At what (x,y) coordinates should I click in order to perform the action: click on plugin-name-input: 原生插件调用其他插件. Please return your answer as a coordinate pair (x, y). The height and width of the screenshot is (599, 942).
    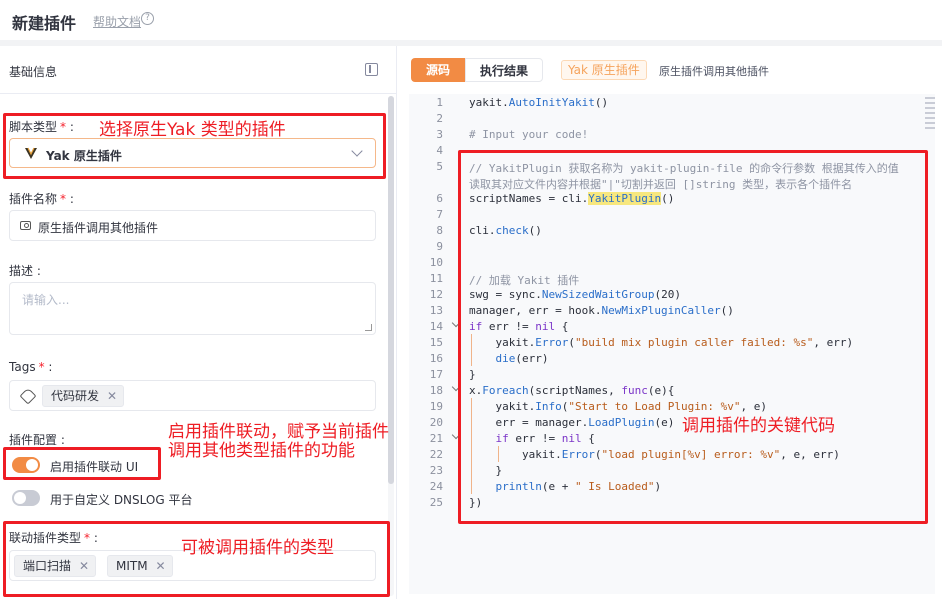
    Looking at the image, I should click on (192, 225).